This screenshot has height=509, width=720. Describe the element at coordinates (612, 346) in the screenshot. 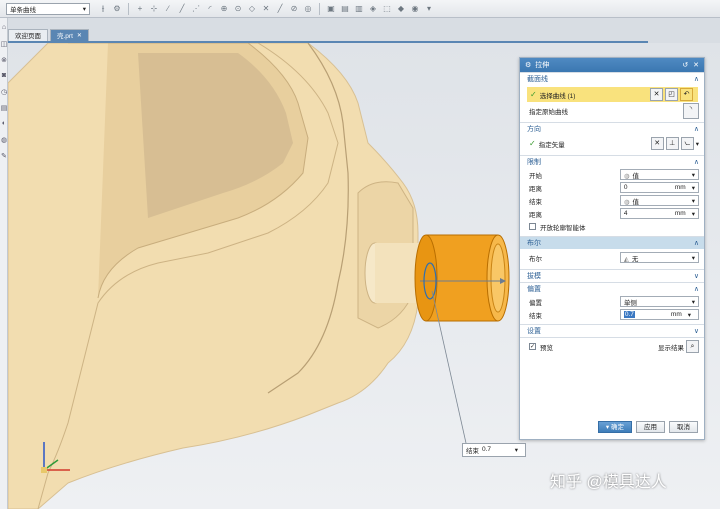

I see `preview-row: ✓ 预览 显示结果 ⌕` at that location.